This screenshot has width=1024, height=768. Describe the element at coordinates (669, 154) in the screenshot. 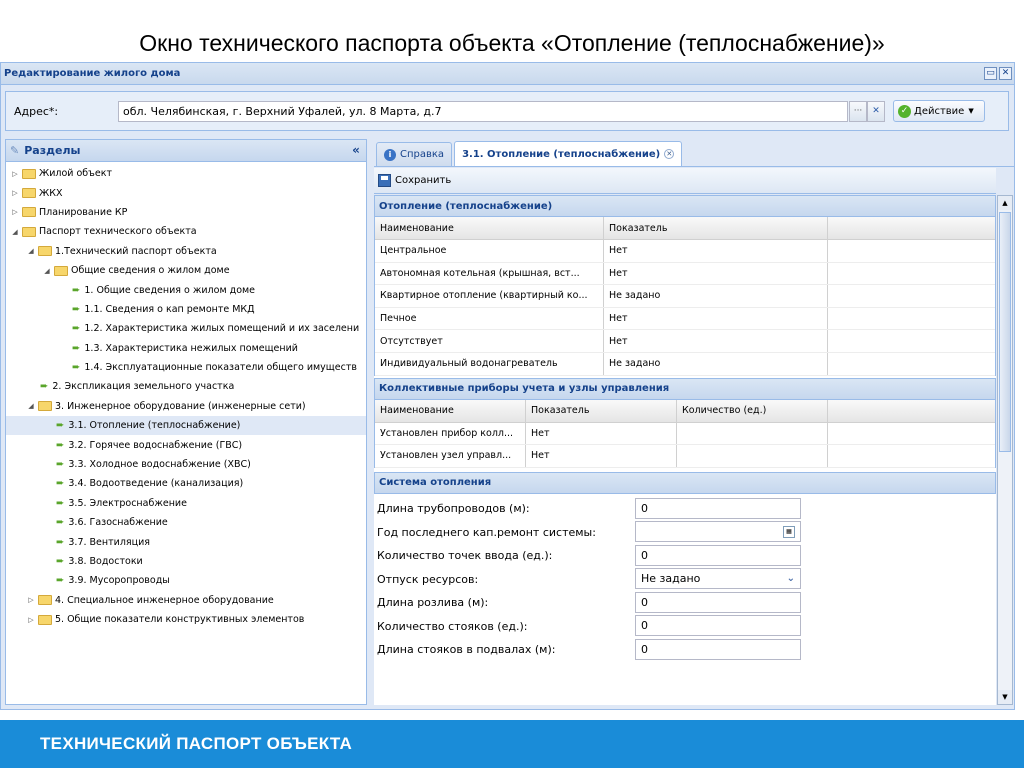

I see `tab-close-icon: ✕` at that location.